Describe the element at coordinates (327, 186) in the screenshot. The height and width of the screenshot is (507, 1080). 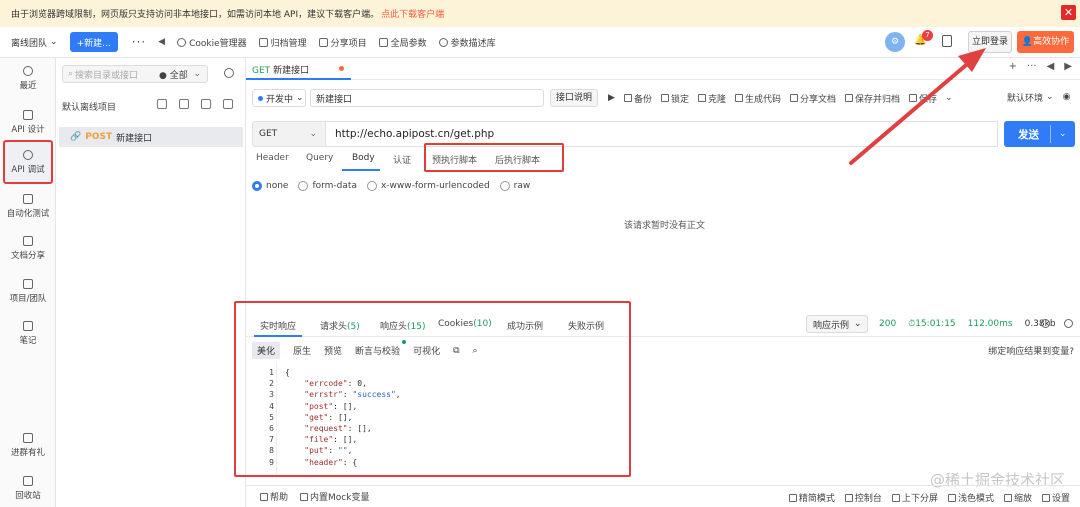
I see `radio-form-data: form-data` at that location.